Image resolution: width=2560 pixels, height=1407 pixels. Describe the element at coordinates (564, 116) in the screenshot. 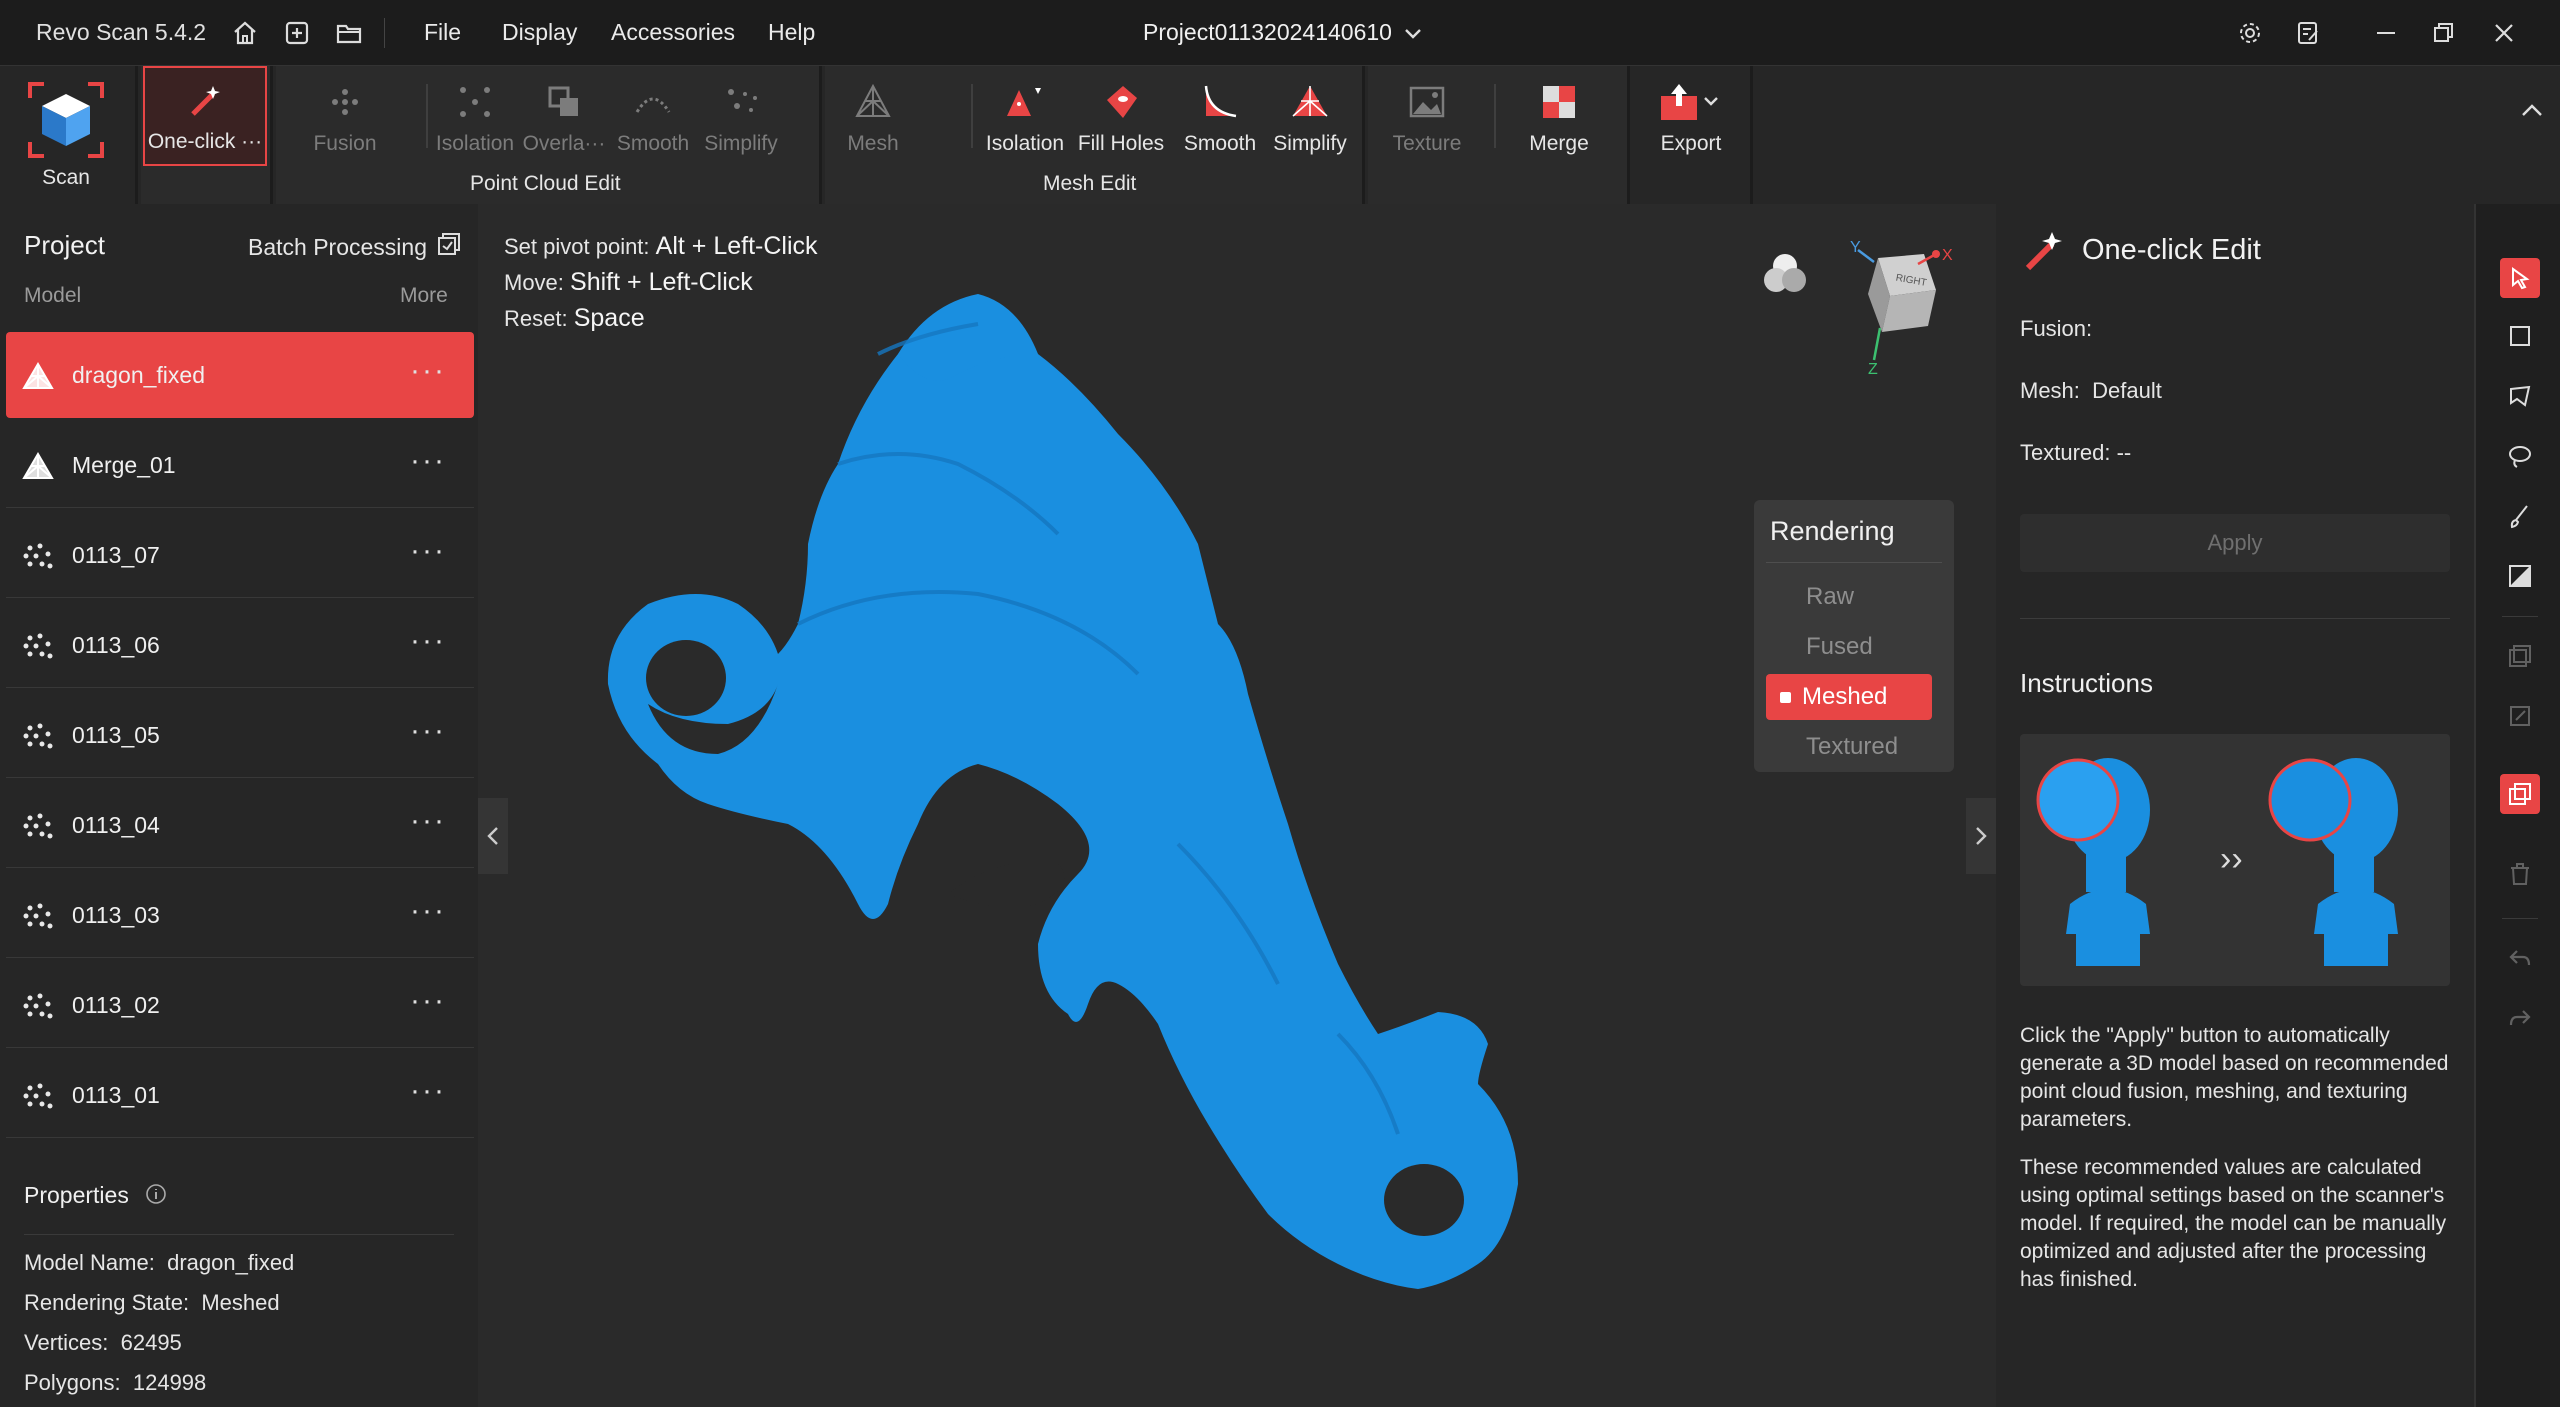

I see `pc-overlap-button: Overla···` at that location.